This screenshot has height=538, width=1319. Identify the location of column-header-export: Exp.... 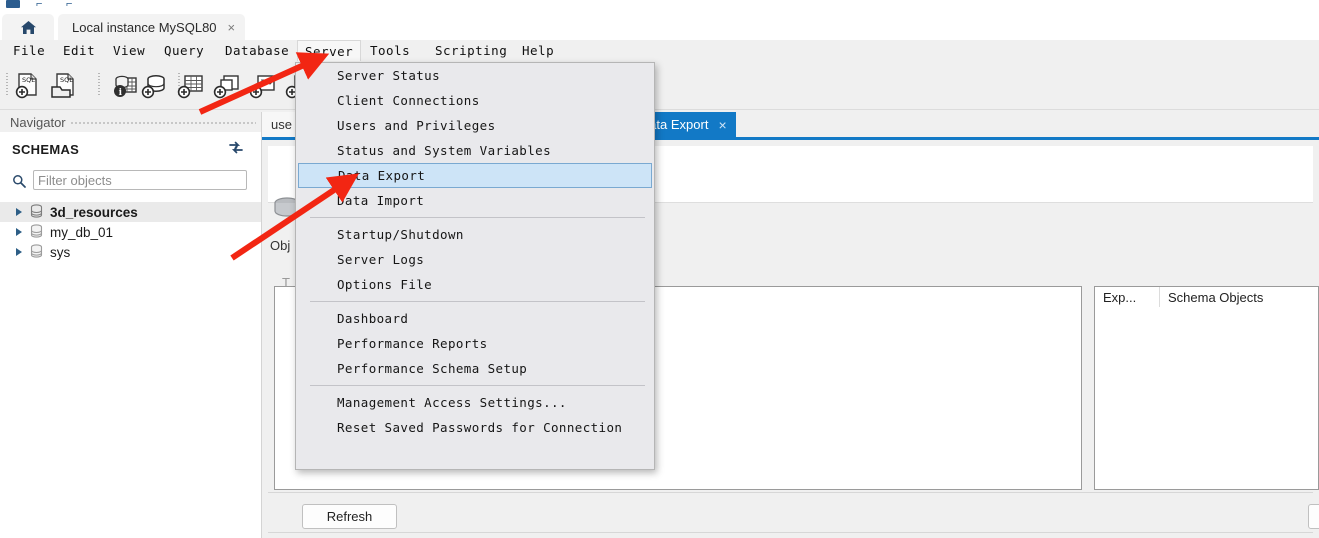
(1127, 297).